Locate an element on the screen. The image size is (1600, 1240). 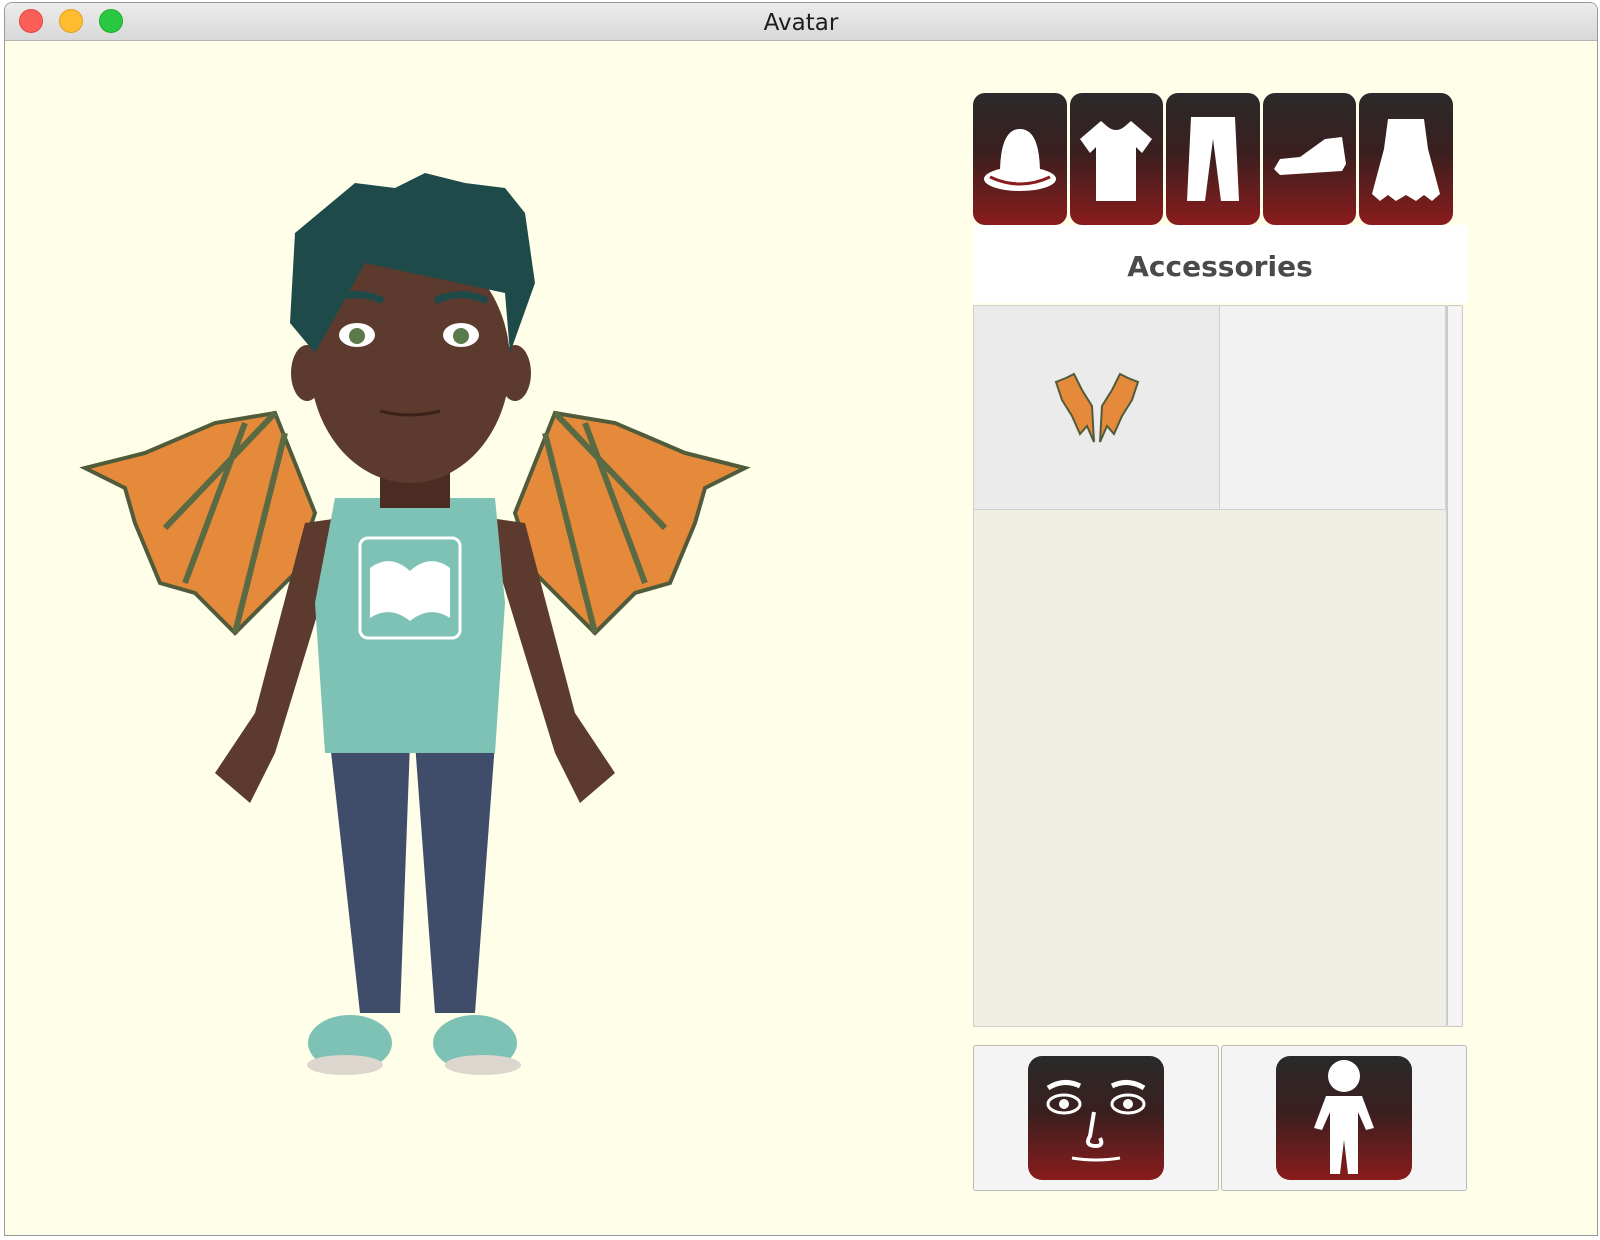
tab-shoes is located at coordinates (1309, 159).